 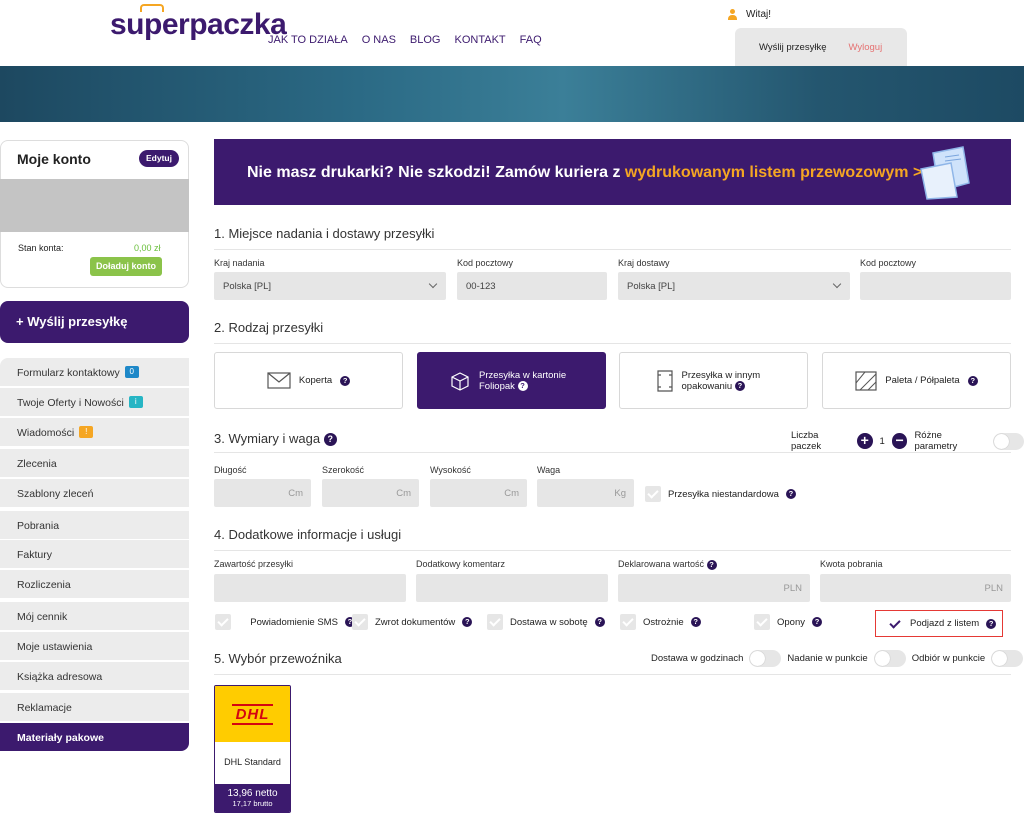 What do you see at coordinates (866, 380) in the screenshot?
I see `pallet-icon` at bounding box center [866, 380].